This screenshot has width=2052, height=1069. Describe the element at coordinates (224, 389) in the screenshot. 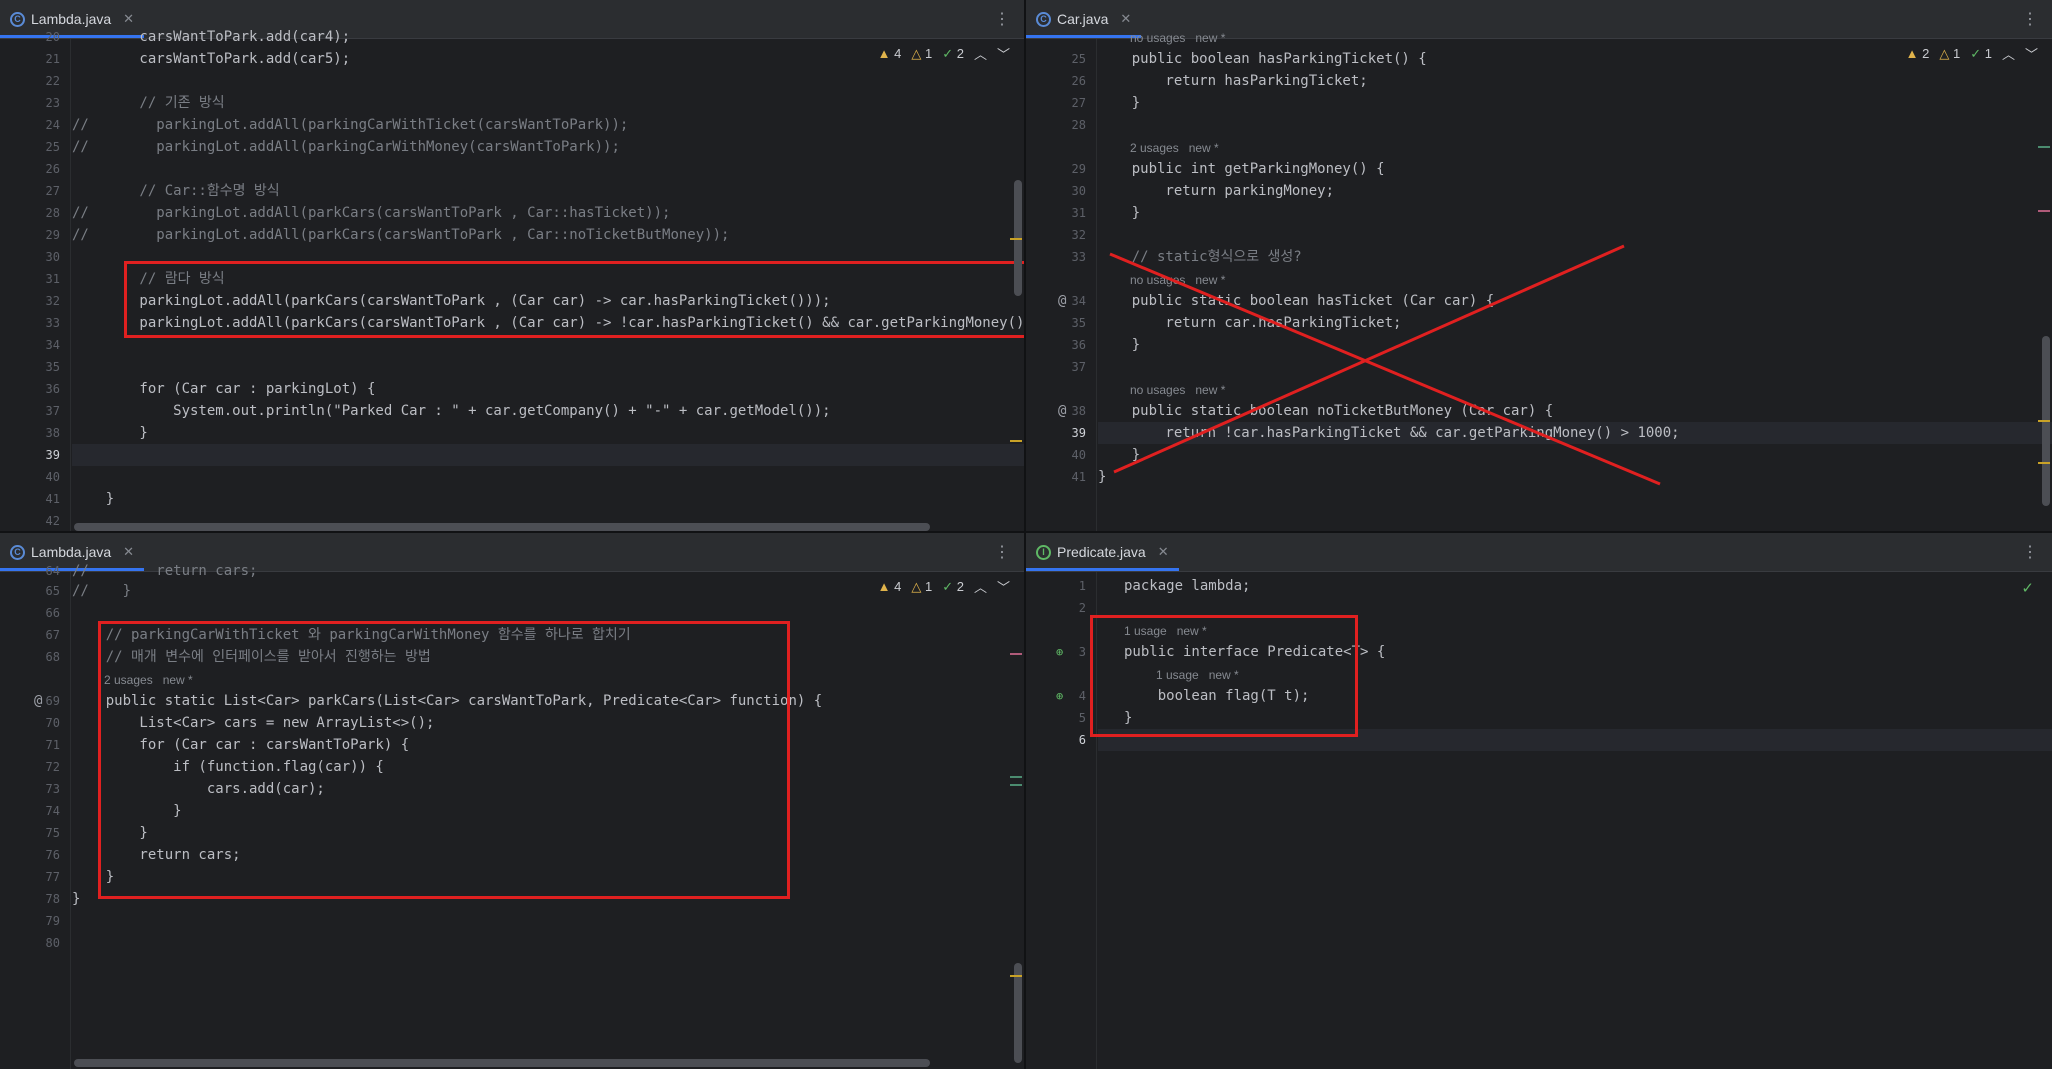

I see `code-line: for (Car car : parkingLot) {` at that location.